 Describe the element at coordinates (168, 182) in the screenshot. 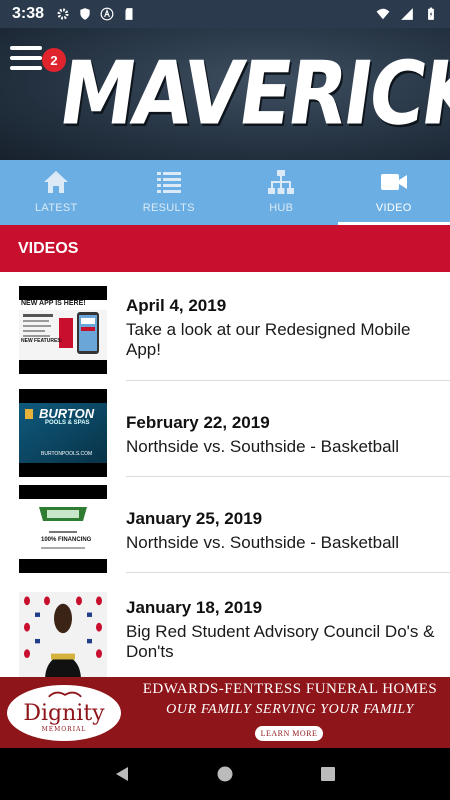

I see `list-icon` at that location.